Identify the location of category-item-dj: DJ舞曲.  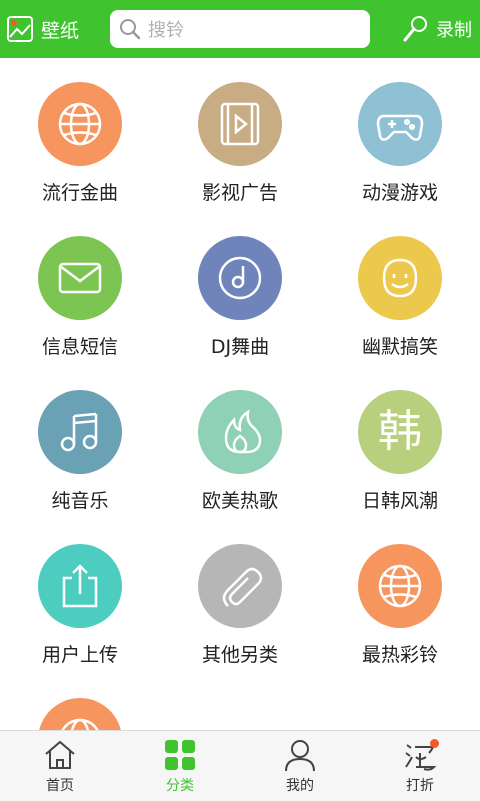
(240, 289).